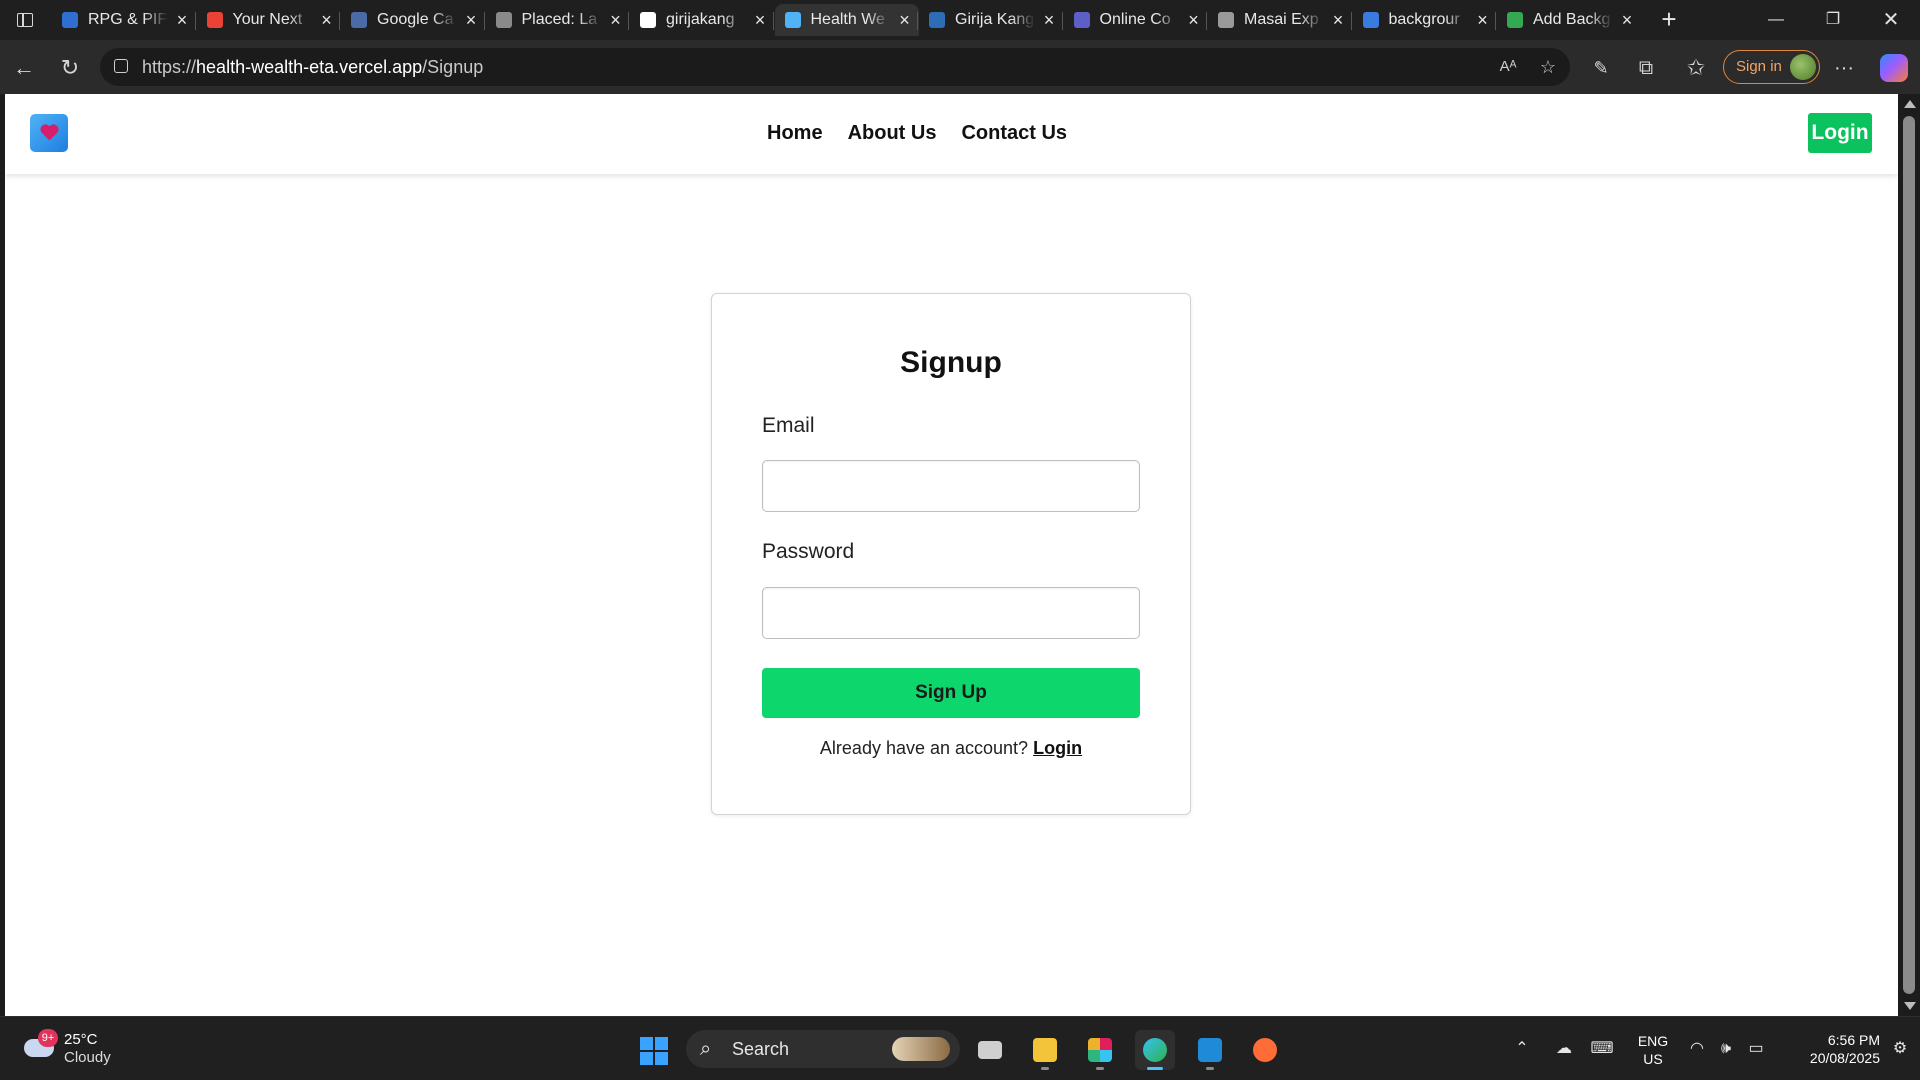  I want to click on browser-tab: Your Next ×, so click(269, 20).